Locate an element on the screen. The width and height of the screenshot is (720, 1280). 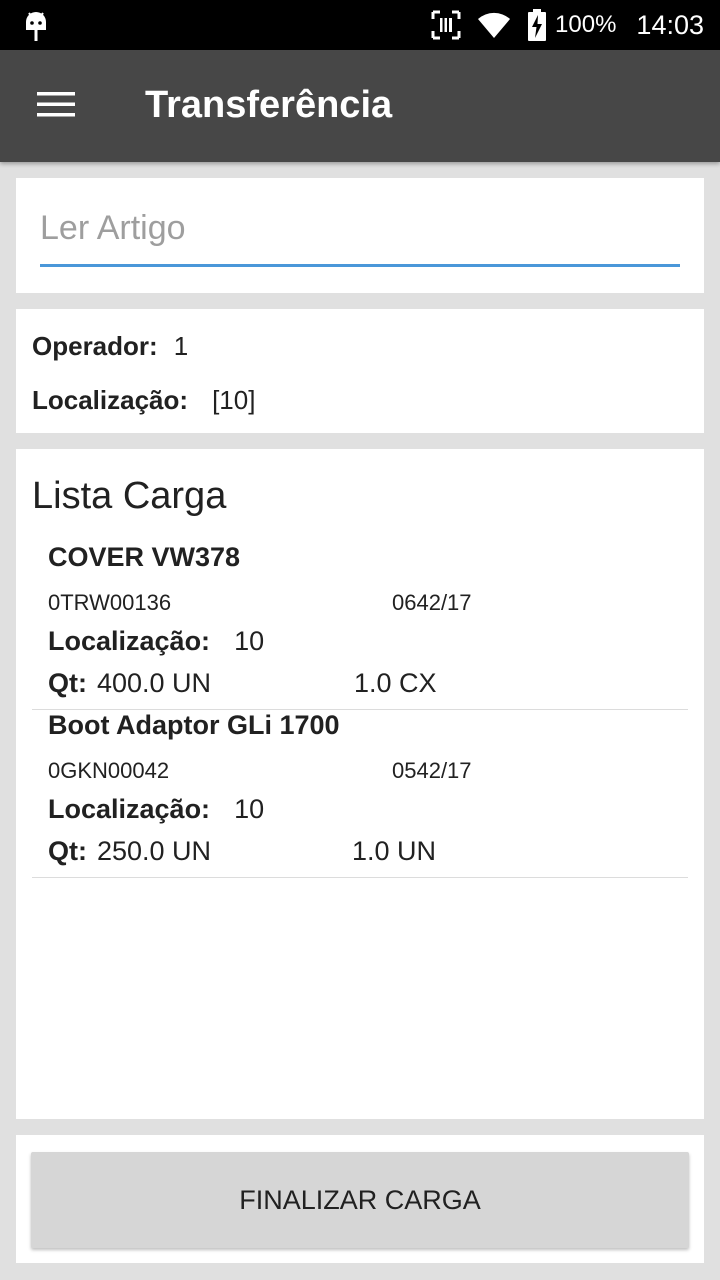
item-name: Boot Adaptor GLi 1700 is located at coordinates (194, 725).